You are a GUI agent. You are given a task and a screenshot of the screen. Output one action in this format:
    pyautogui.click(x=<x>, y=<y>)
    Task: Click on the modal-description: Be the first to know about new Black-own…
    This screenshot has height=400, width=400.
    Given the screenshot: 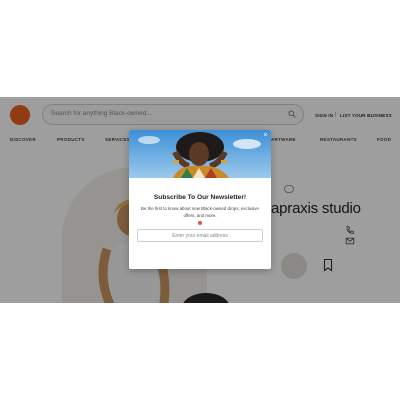 What is the action you would take?
    pyautogui.click(x=200, y=212)
    